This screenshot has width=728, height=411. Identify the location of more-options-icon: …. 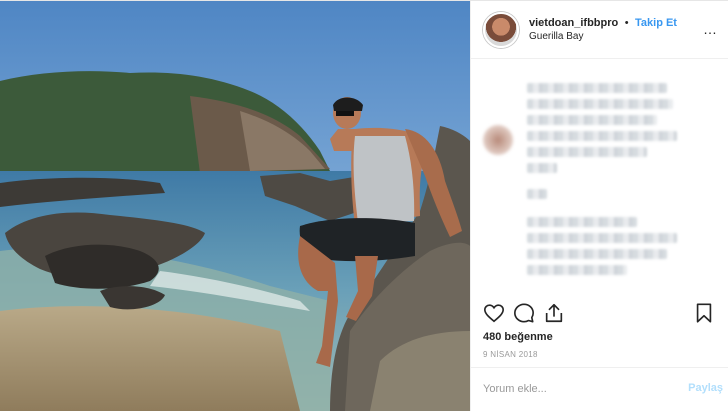
(710, 29).